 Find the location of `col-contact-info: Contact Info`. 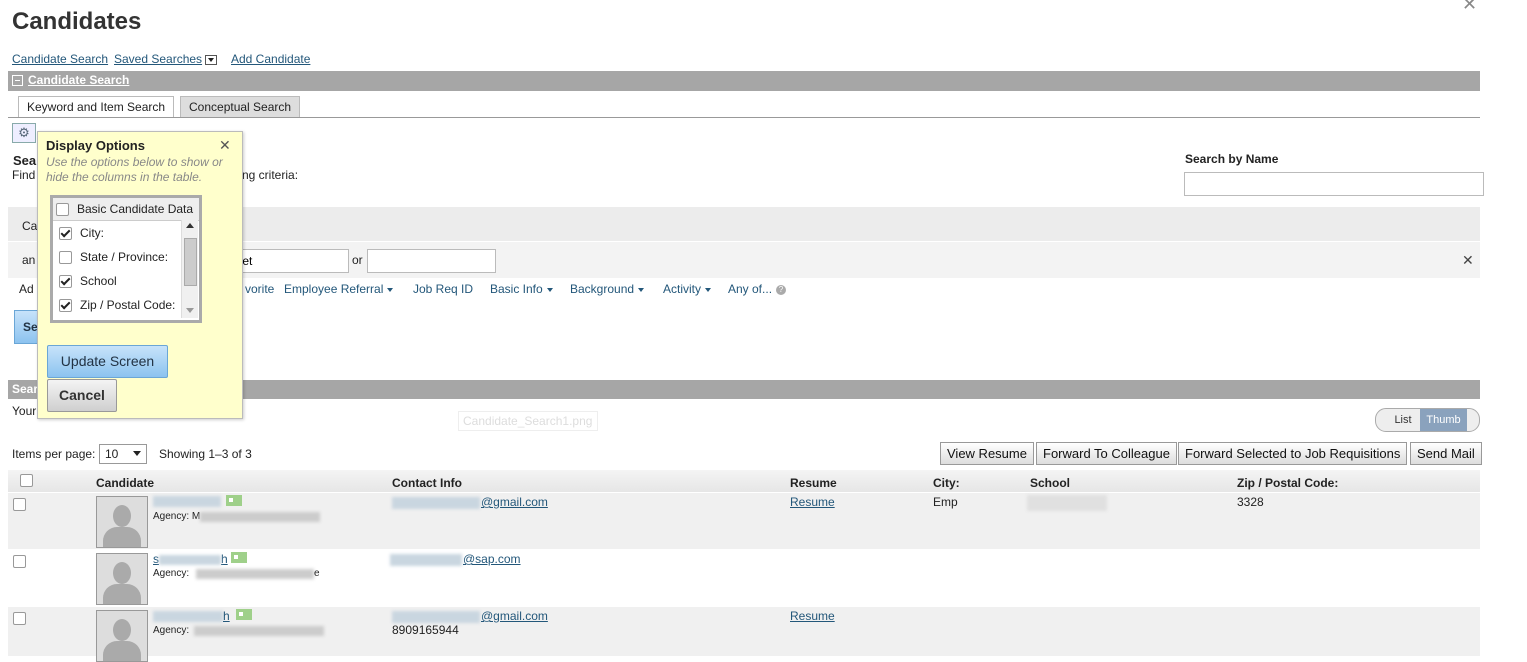

col-contact-info: Contact Info is located at coordinates (427, 483).